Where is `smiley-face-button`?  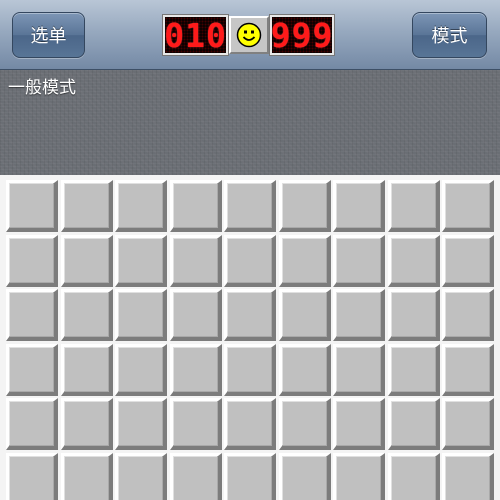 smiley-face-button is located at coordinates (249, 35).